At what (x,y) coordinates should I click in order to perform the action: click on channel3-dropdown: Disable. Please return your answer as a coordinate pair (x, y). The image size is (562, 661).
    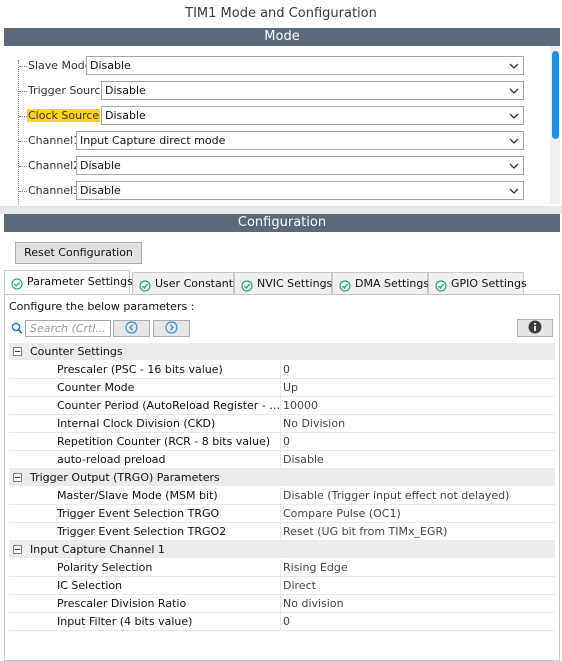
    Looking at the image, I should click on (300, 190).